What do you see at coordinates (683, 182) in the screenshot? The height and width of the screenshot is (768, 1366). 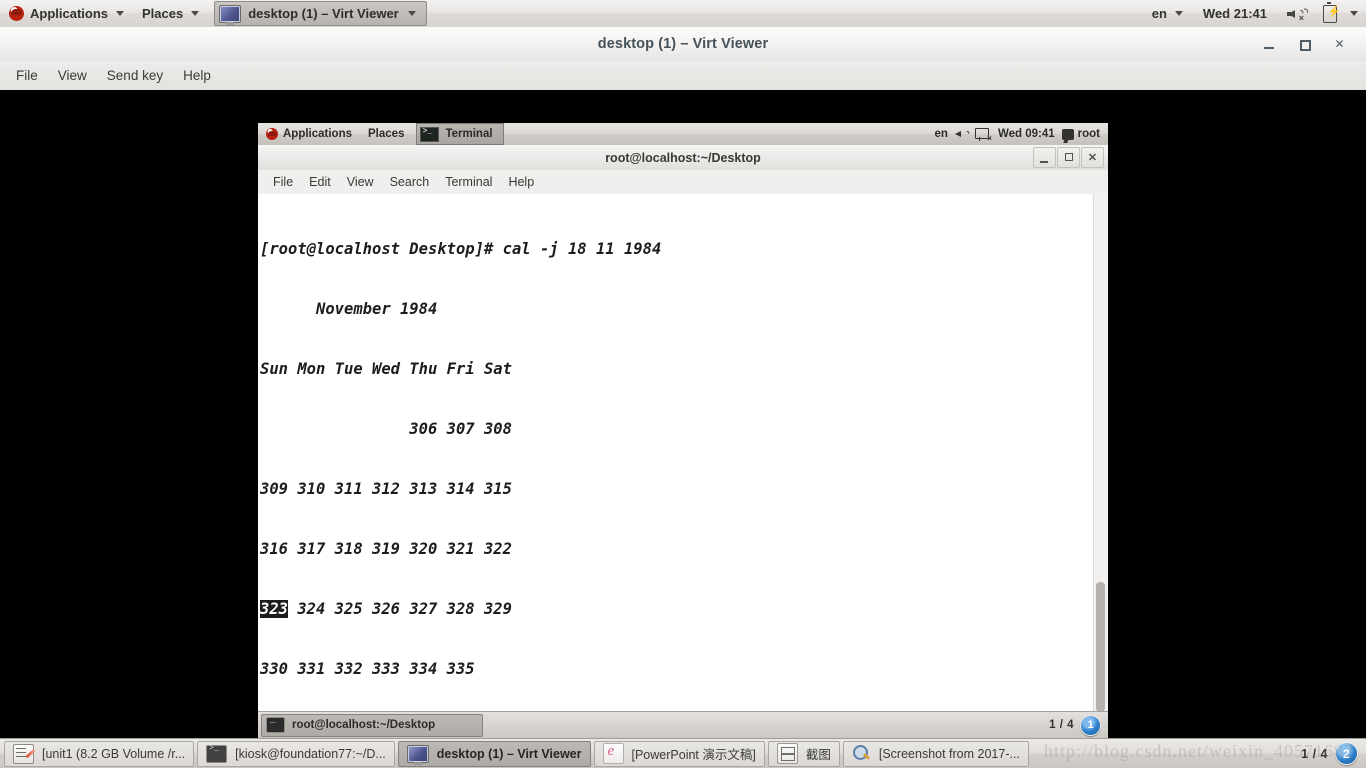 I see `terminal-menubar: File Edit View Search Terminal Help` at bounding box center [683, 182].